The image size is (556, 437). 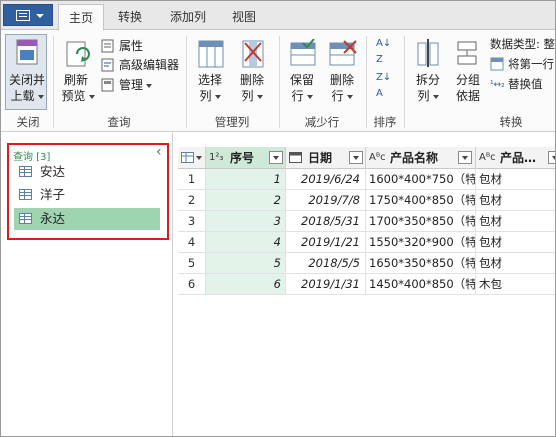 What do you see at coordinates (246, 221) in the screenshot?
I see `cell-seq: 3` at bounding box center [246, 221].